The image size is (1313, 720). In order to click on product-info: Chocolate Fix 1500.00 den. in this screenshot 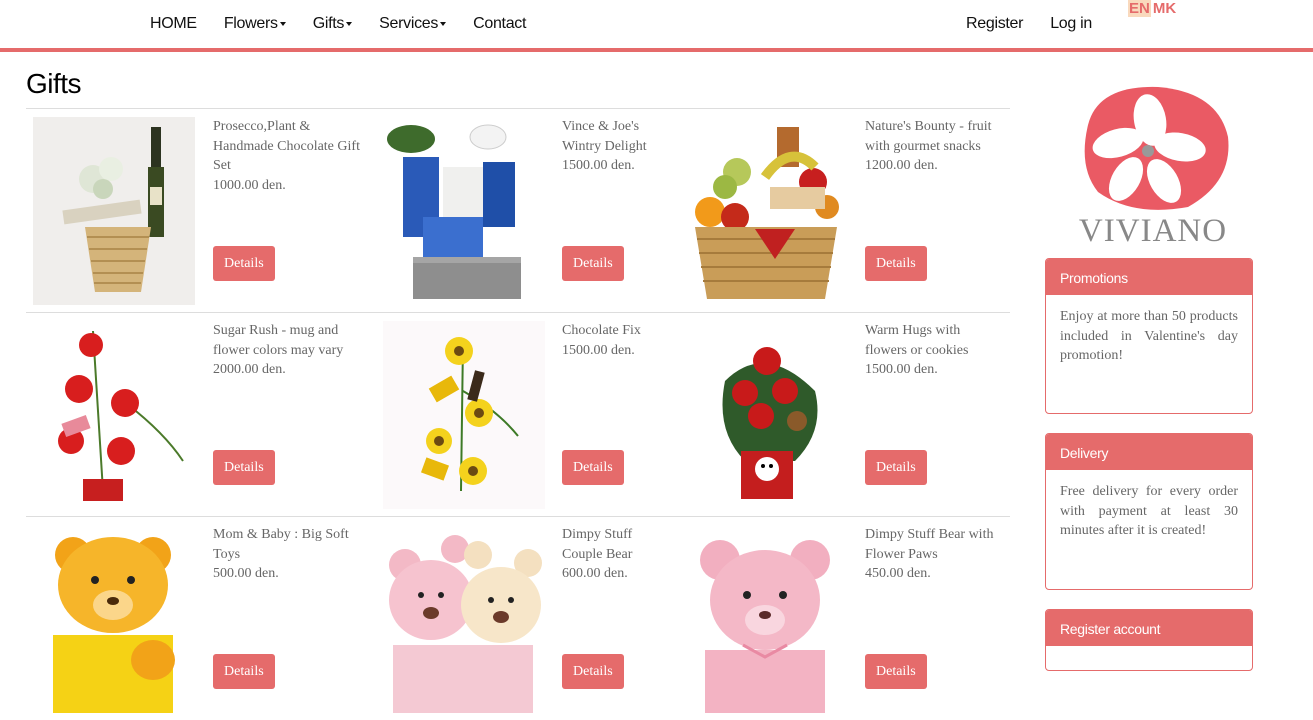, I will do `click(617, 340)`.